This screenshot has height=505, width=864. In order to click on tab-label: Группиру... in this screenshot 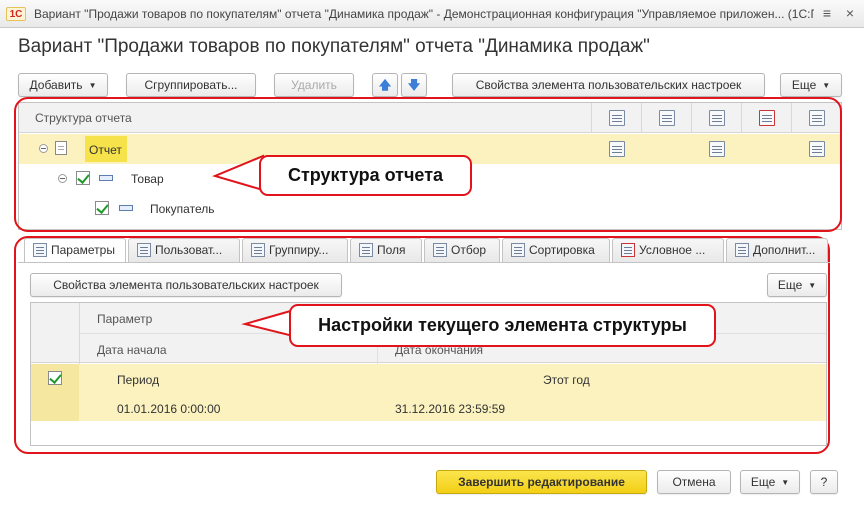, I will do `click(299, 250)`.